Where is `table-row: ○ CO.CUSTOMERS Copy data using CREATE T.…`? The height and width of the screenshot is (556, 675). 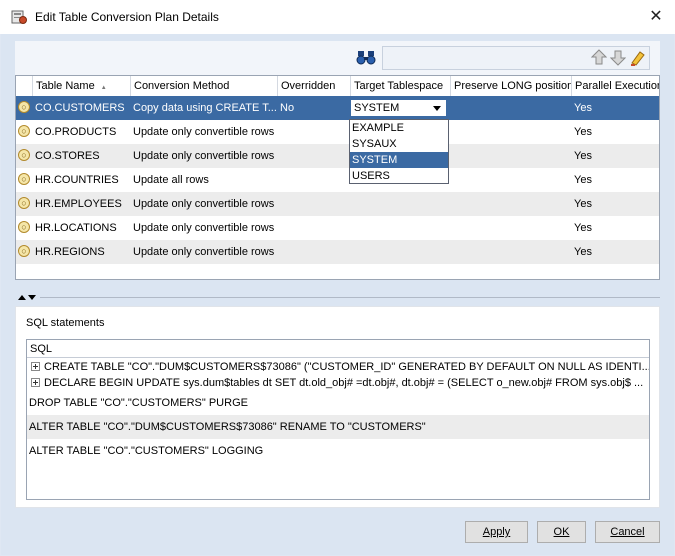
table-row: ○ CO.CUSTOMERS Copy data using CREATE T.… is located at coordinates (337, 108).